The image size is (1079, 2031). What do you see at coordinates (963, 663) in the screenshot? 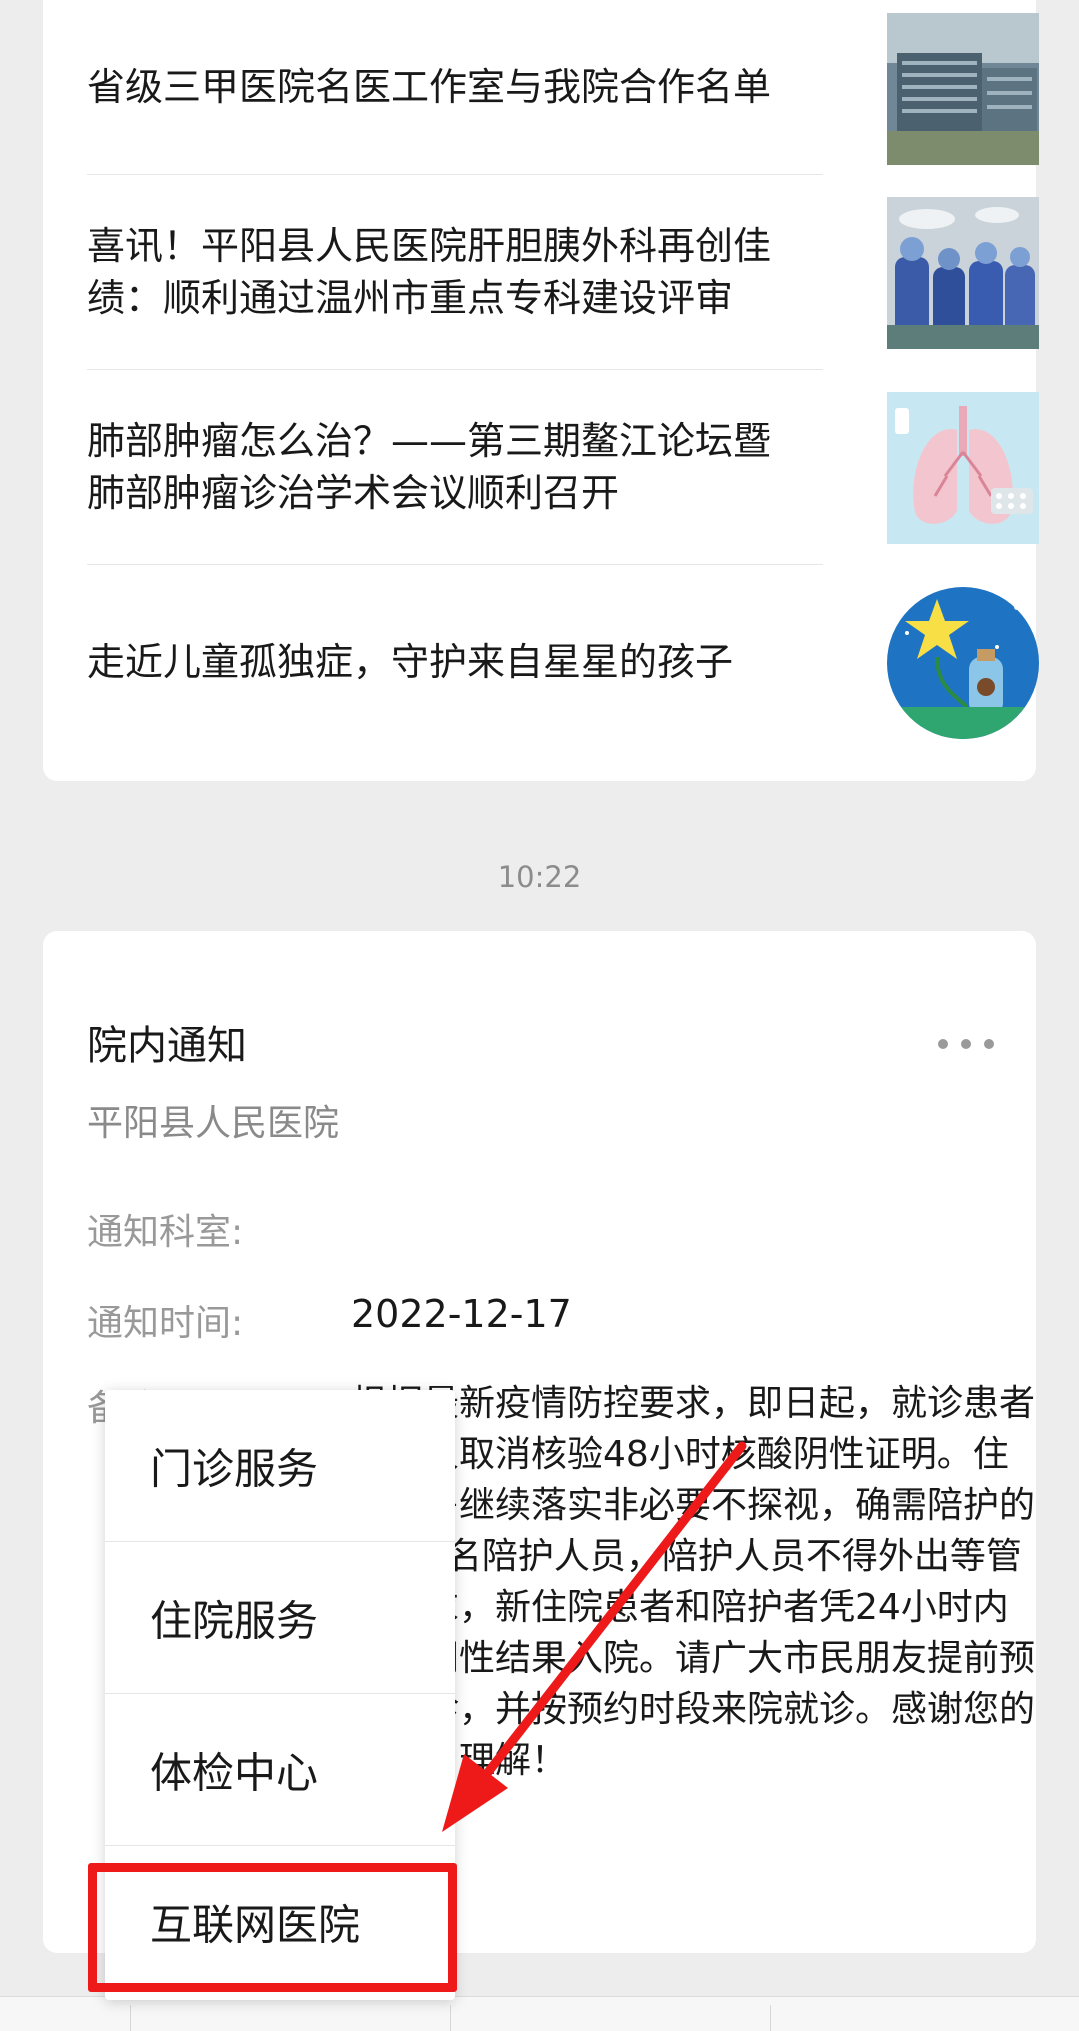
I see `star-bottle-thumbnail` at bounding box center [963, 663].